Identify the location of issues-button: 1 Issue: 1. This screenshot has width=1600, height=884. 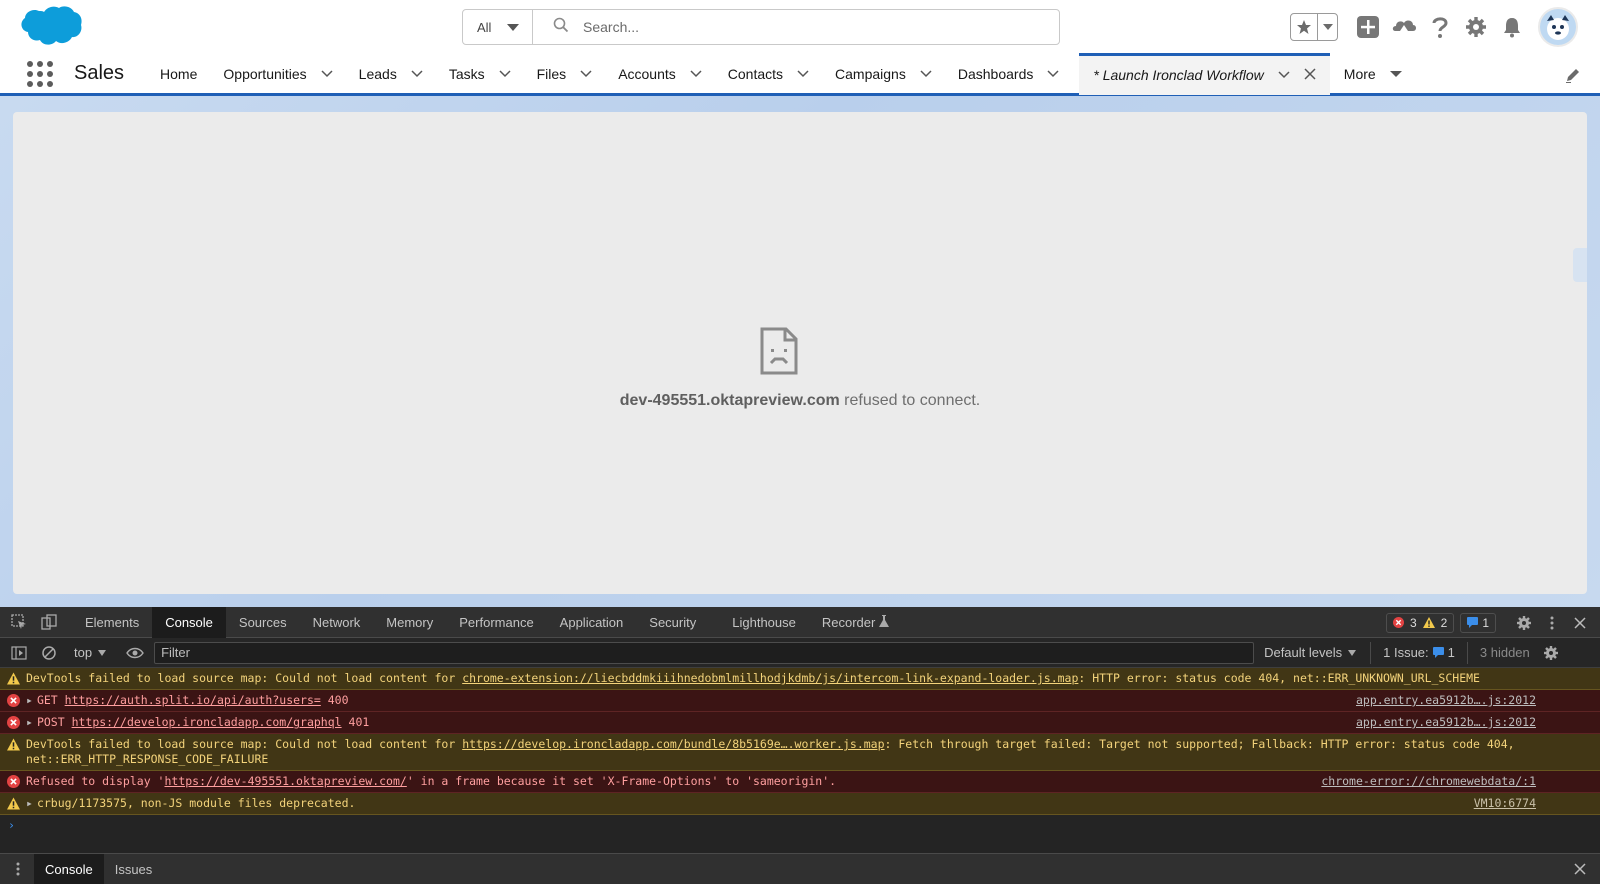
(1419, 652).